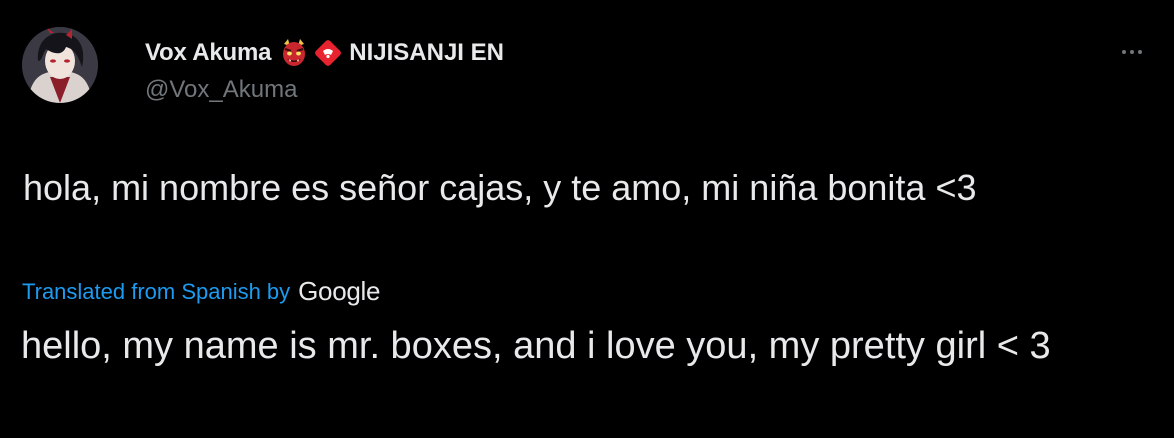 This screenshot has width=1174, height=438. I want to click on google-logo: Google, so click(339, 291).